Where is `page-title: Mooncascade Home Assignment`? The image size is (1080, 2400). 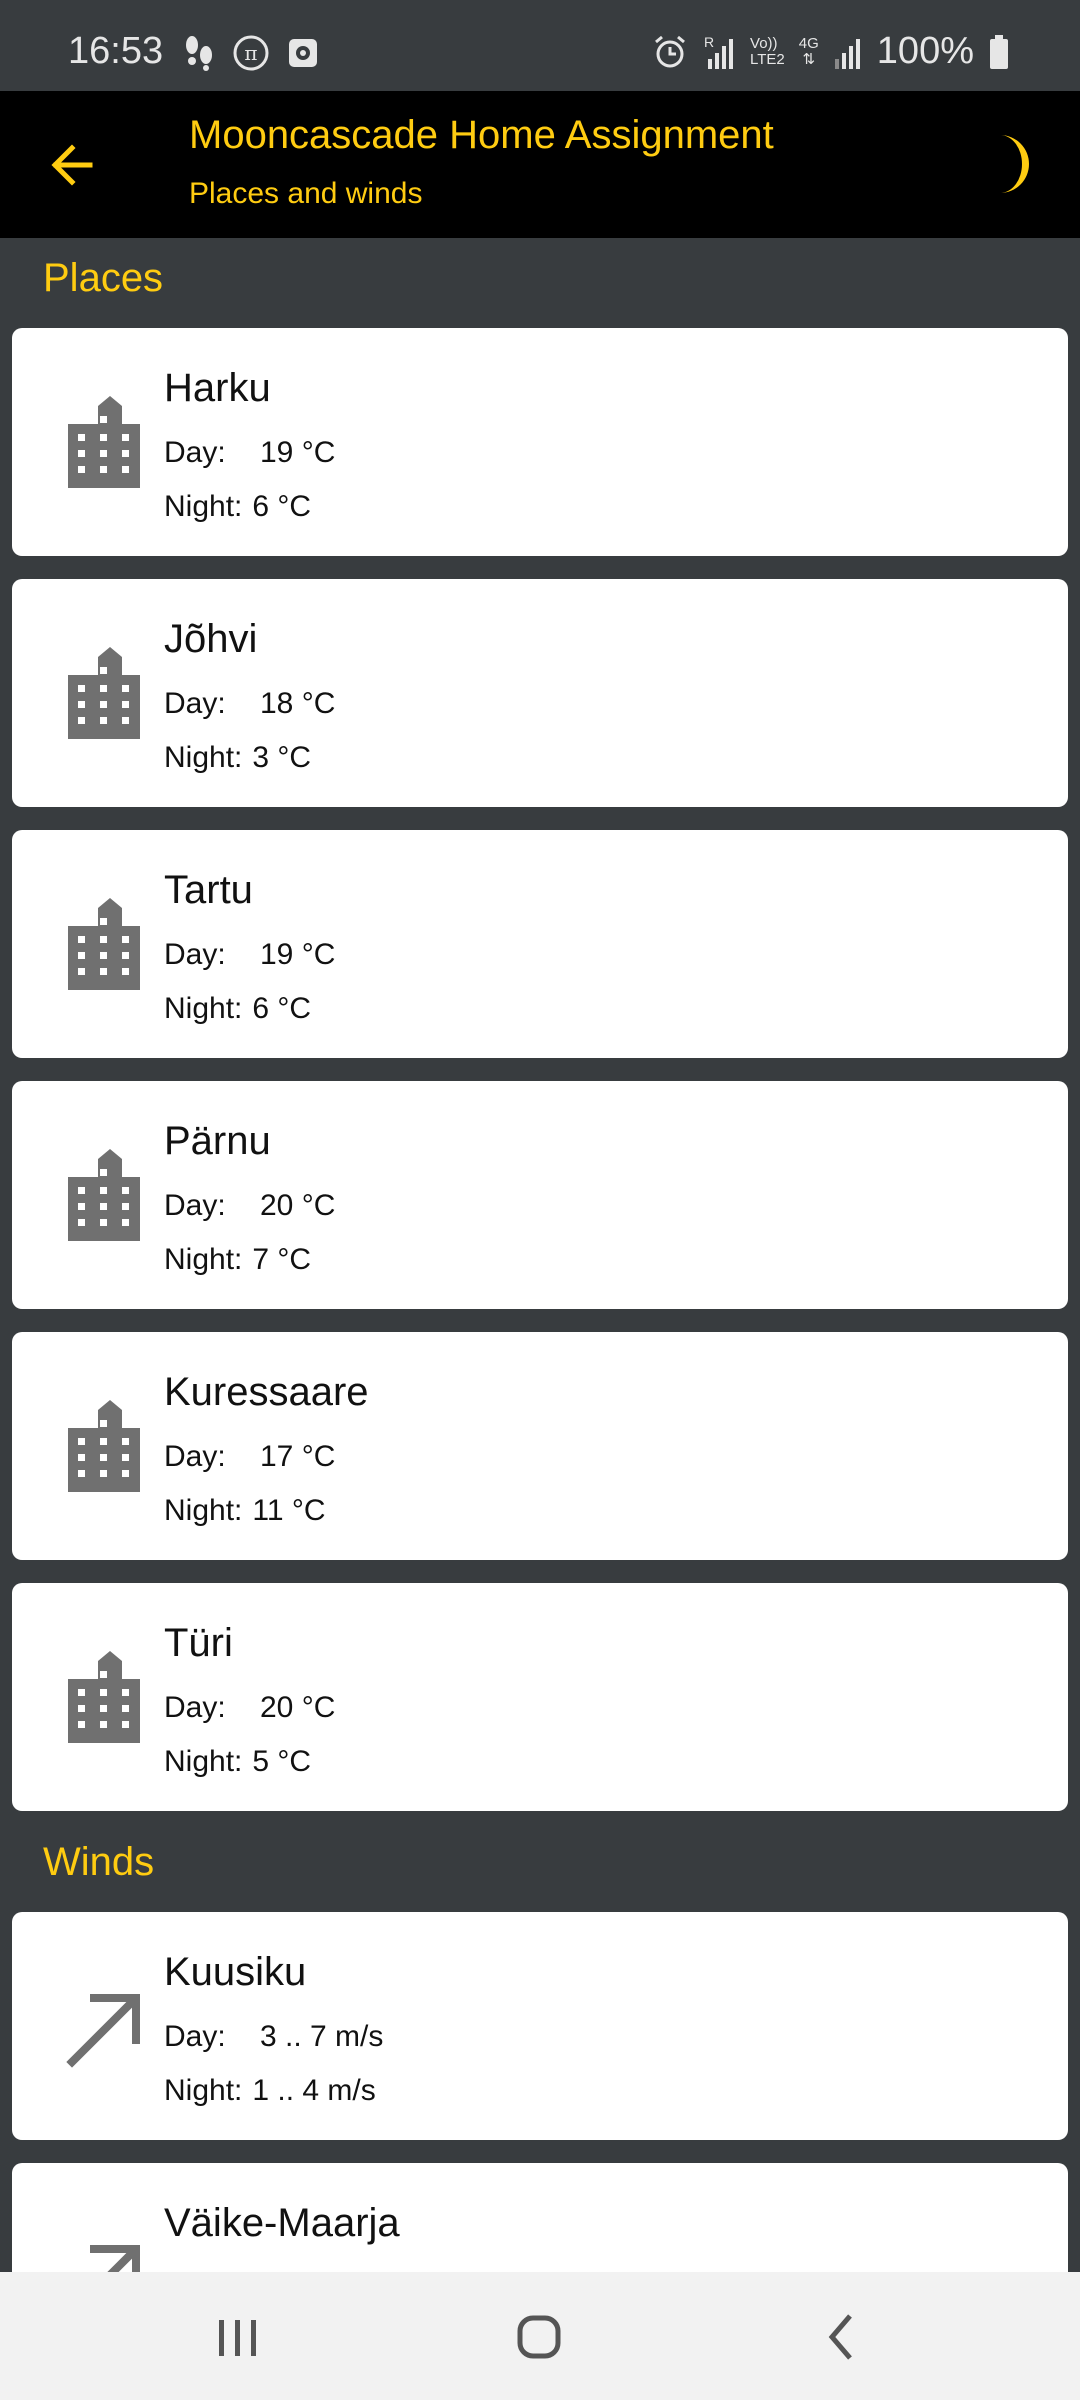 page-title: Mooncascade Home Assignment is located at coordinates (481, 135).